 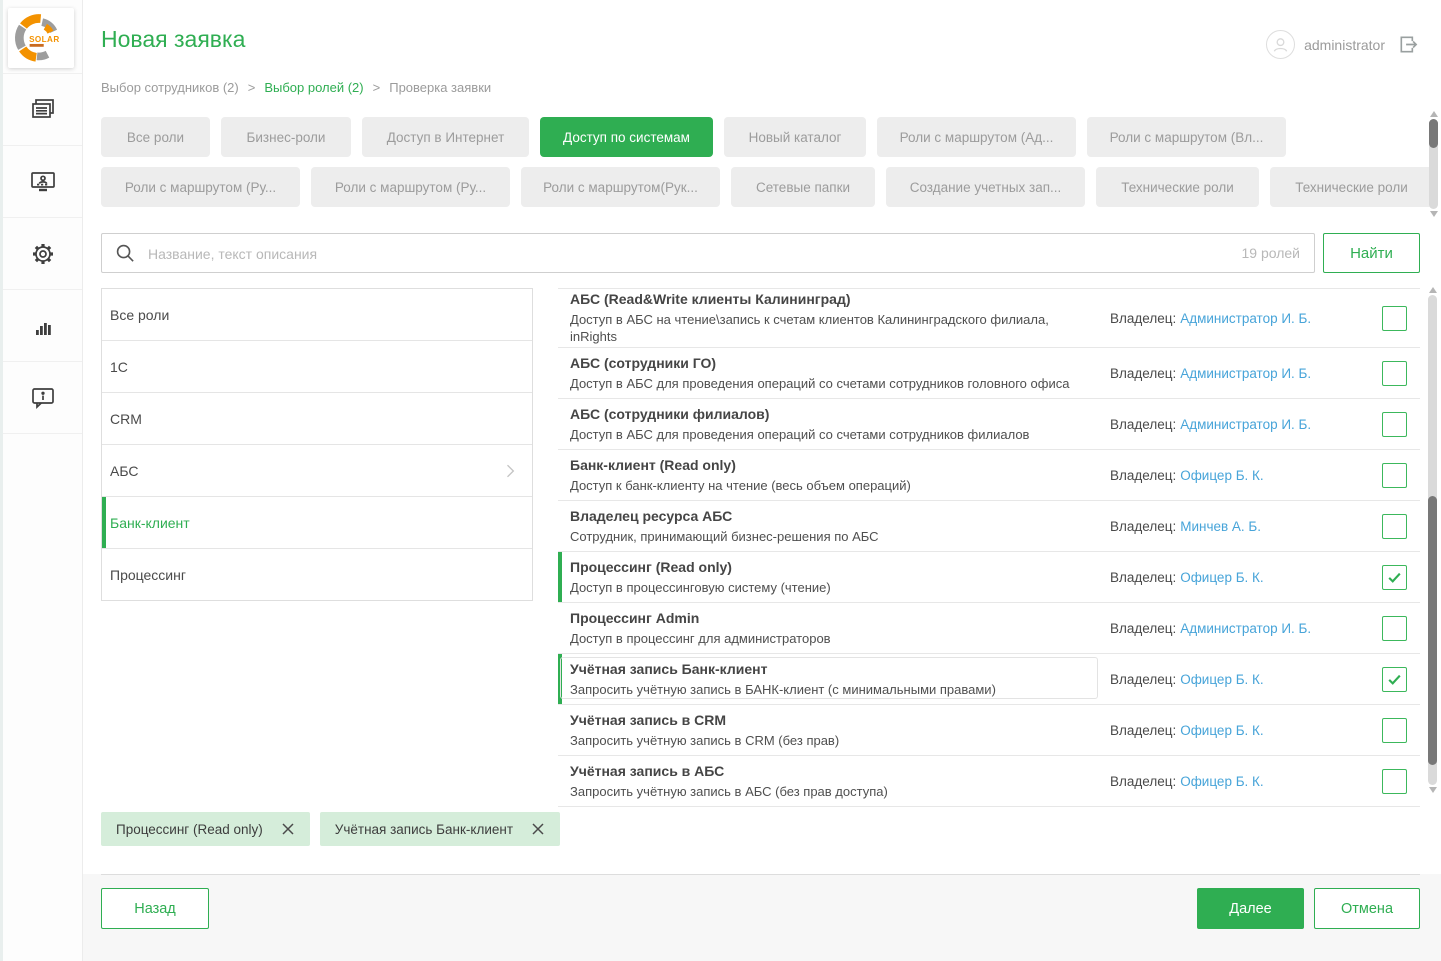 I want to click on sidebar-item-settings, so click(x=42, y=254).